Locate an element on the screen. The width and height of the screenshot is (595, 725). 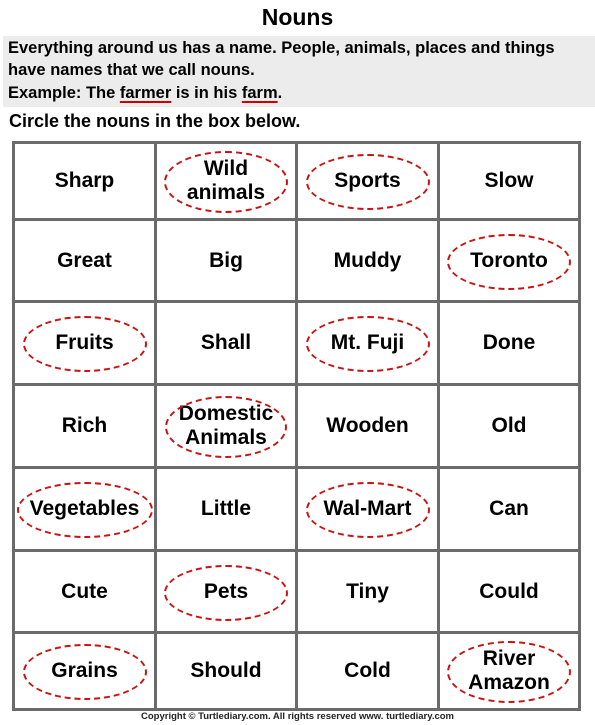
grid-cell: Sharp is located at coordinates (84, 181).